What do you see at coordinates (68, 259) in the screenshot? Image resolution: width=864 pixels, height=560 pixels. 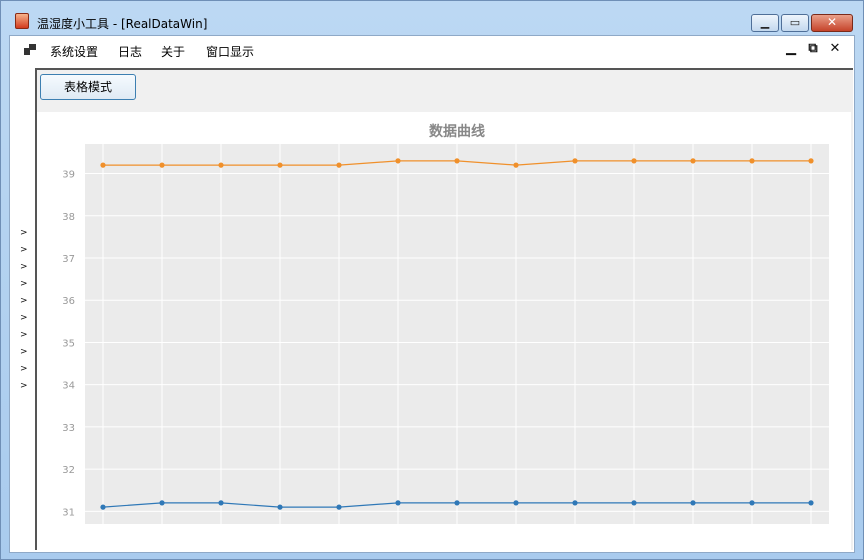 I see `y-tick-label: 37` at bounding box center [68, 259].